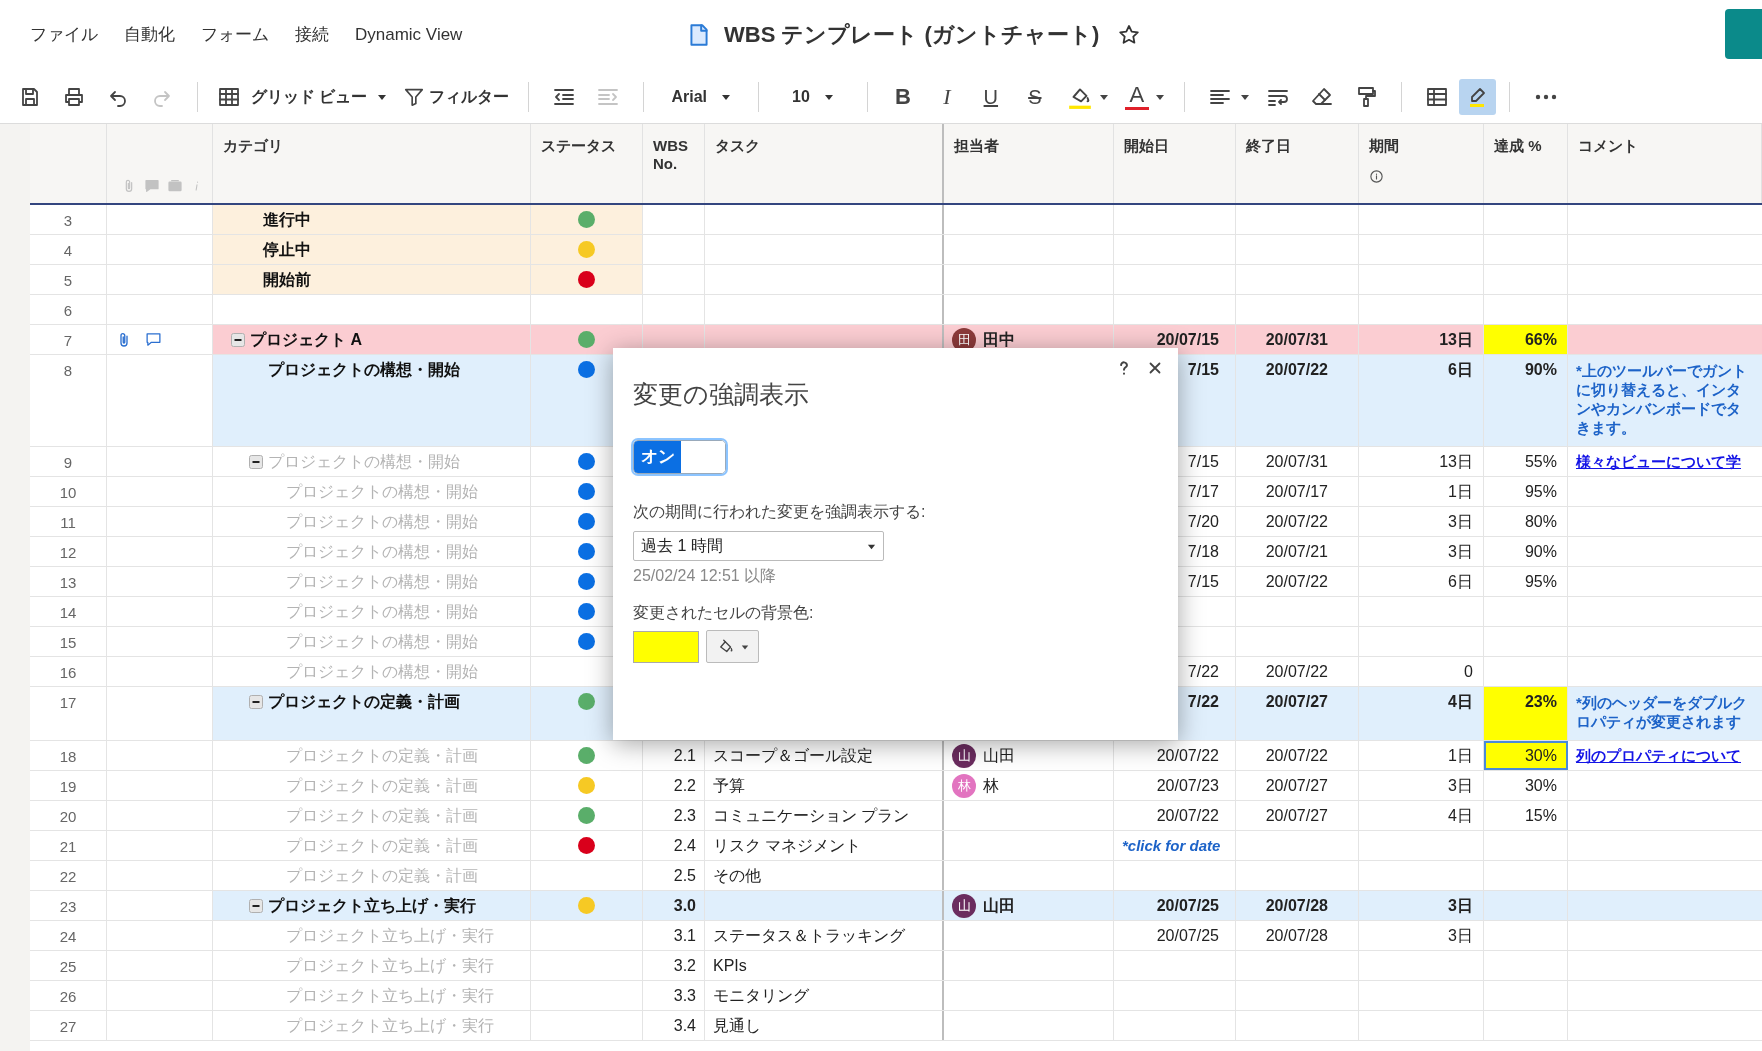 The width and height of the screenshot is (1762, 1051). What do you see at coordinates (1658, 755) in the screenshot?
I see `comment-link: 列のプロパティについて` at bounding box center [1658, 755].